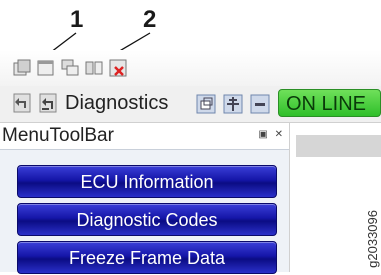  What do you see at coordinates (338, 146) in the screenshot?
I see `workspace-tab-strip` at bounding box center [338, 146].